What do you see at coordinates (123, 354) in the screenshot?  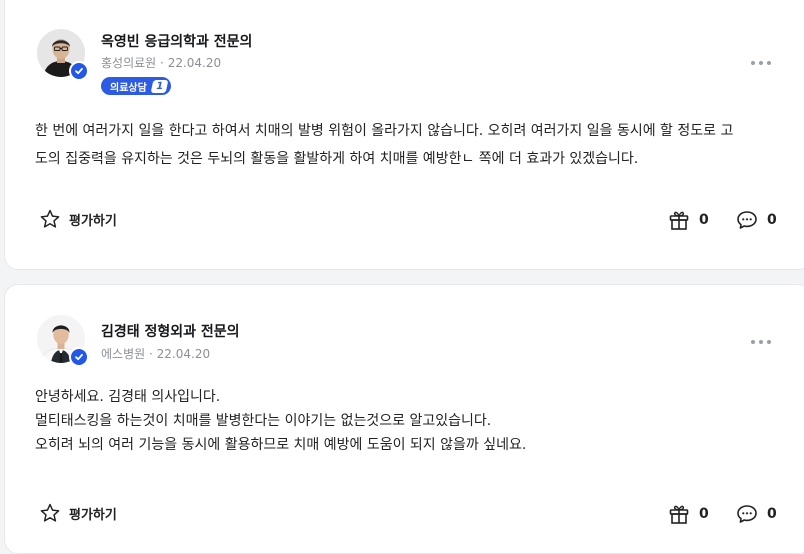 I see `hospital-name: 에스병원` at bounding box center [123, 354].